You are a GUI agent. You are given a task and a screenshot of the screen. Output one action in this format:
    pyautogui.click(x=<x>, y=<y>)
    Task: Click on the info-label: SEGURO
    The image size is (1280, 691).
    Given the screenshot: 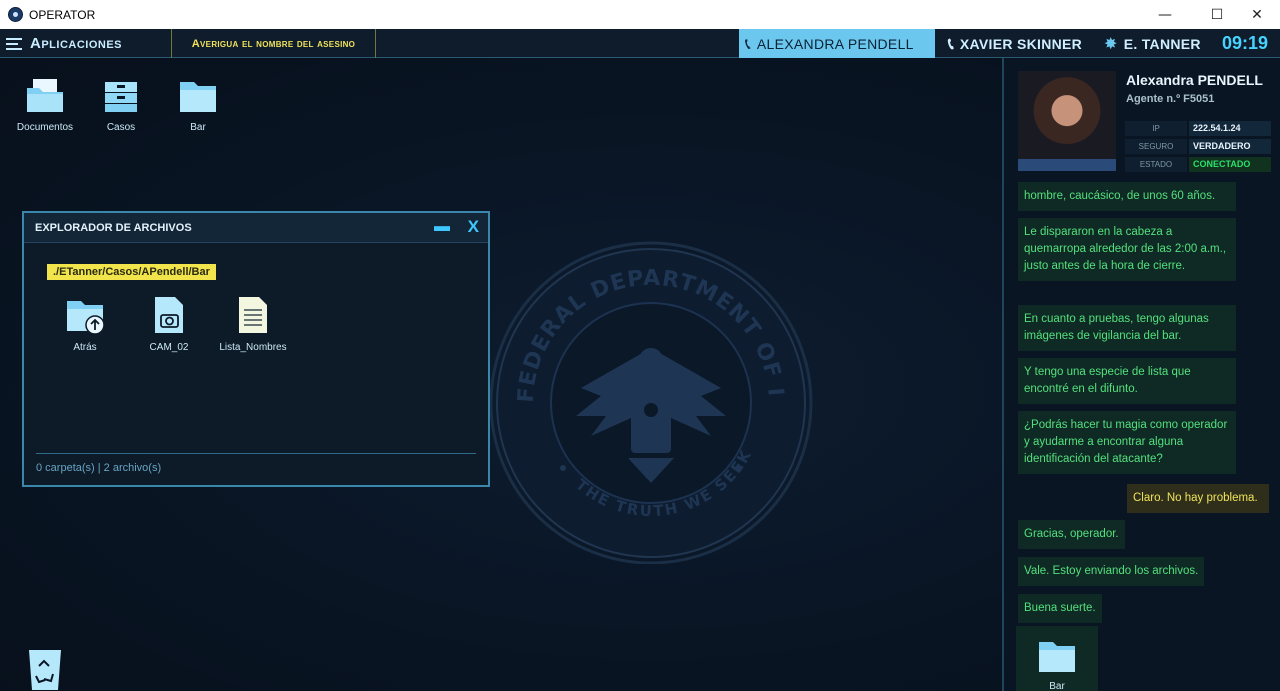 What is the action you would take?
    pyautogui.click(x=1156, y=146)
    